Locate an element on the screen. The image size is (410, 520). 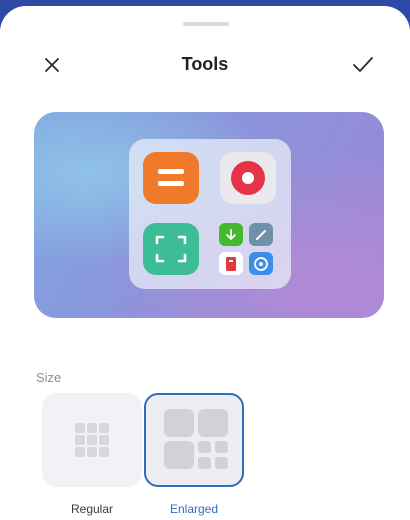
size-option-enlarged-label: Enlarged is located at coordinates (194, 509).